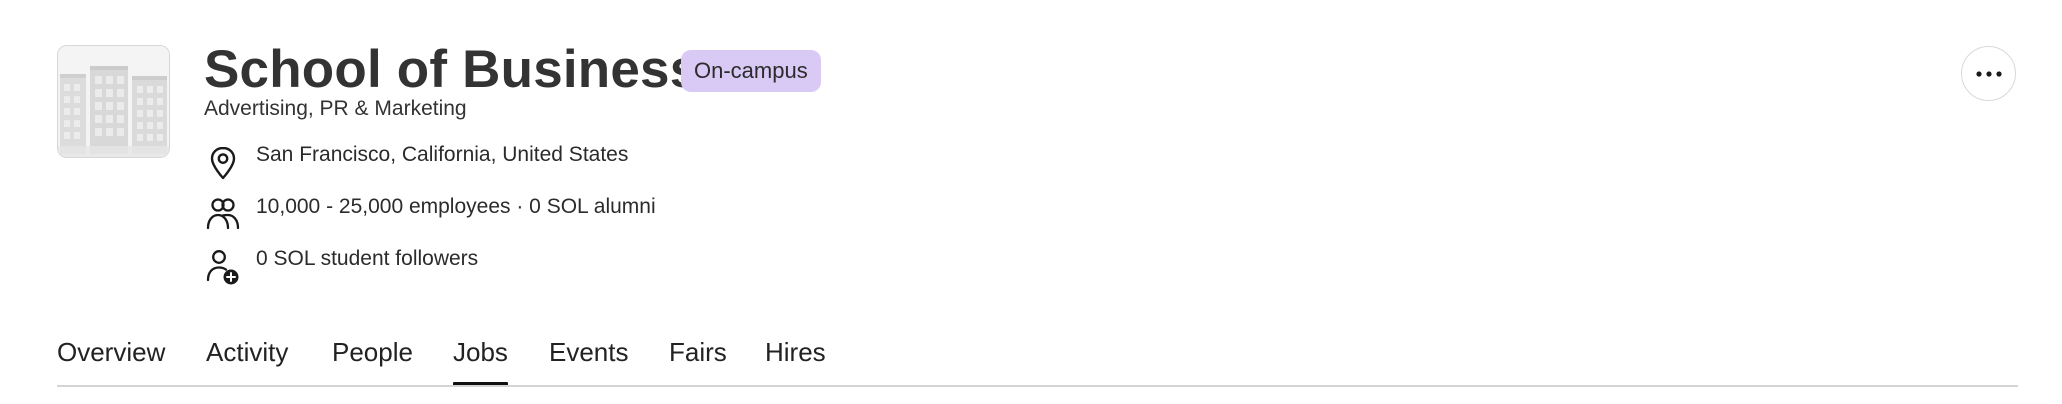 Image resolution: width=2062 pixels, height=404 pixels. Describe the element at coordinates (452, 69) in the screenshot. I see `page-title: School of Business` at that location.